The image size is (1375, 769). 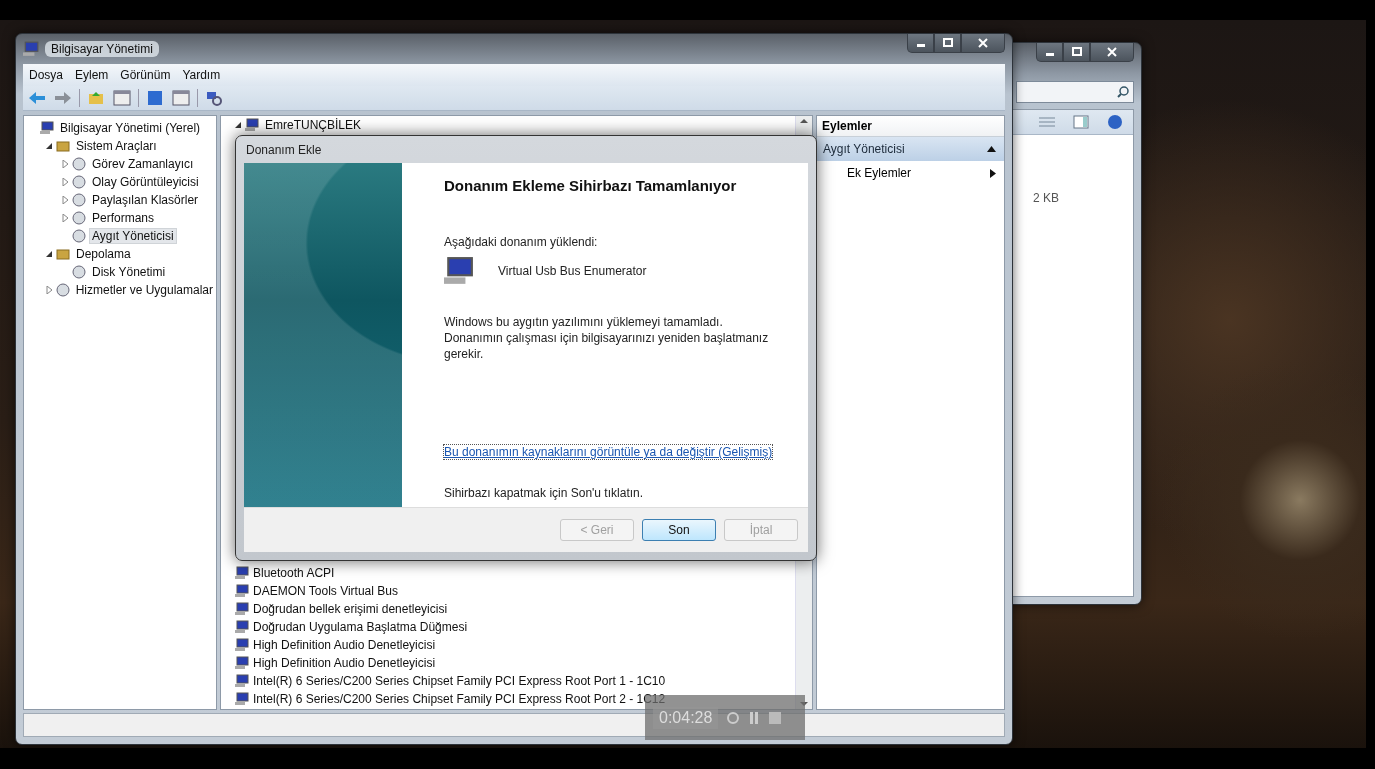 I want to click on menu-item: Yardım, so click(x=201, y=75).